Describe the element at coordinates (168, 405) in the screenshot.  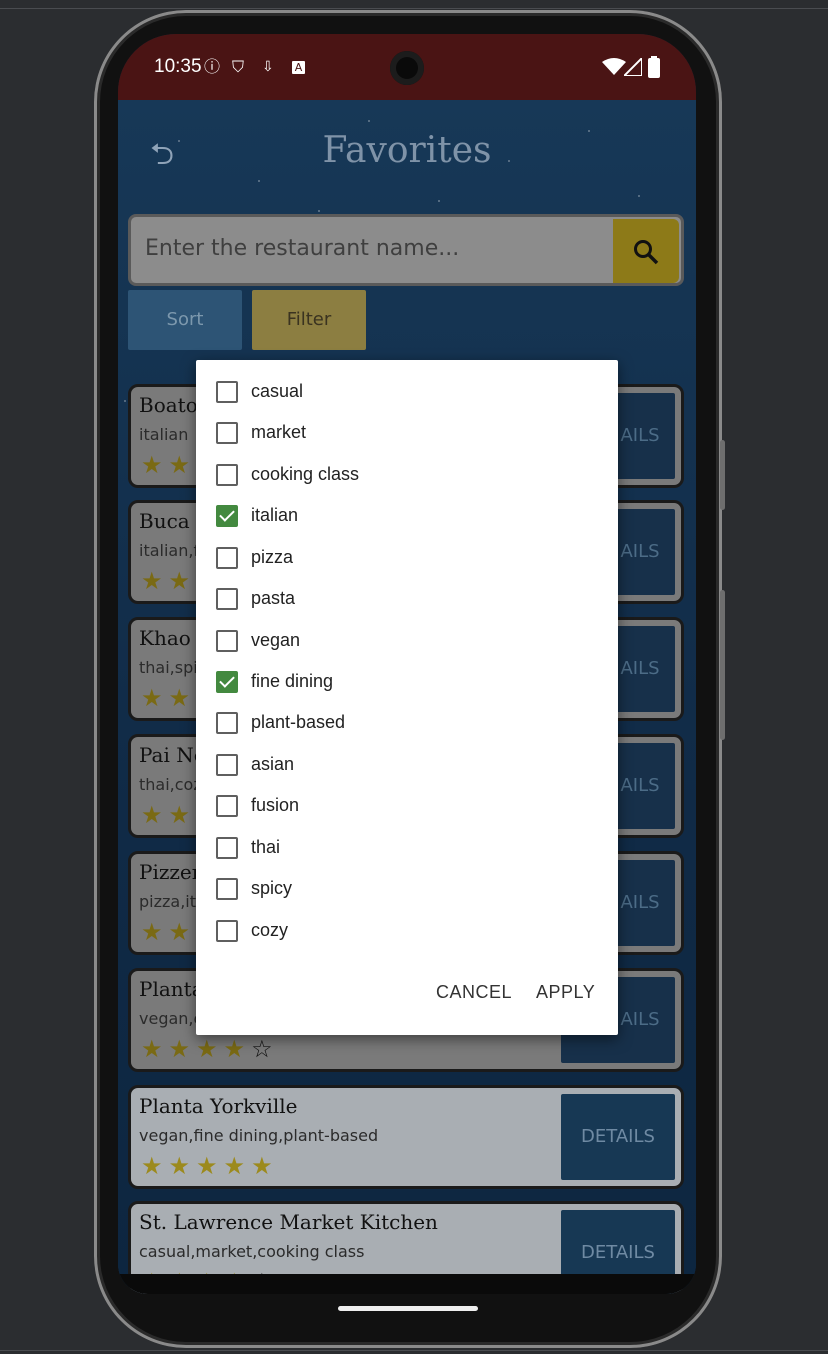
I see `restaurant-name: Boato` at that location.